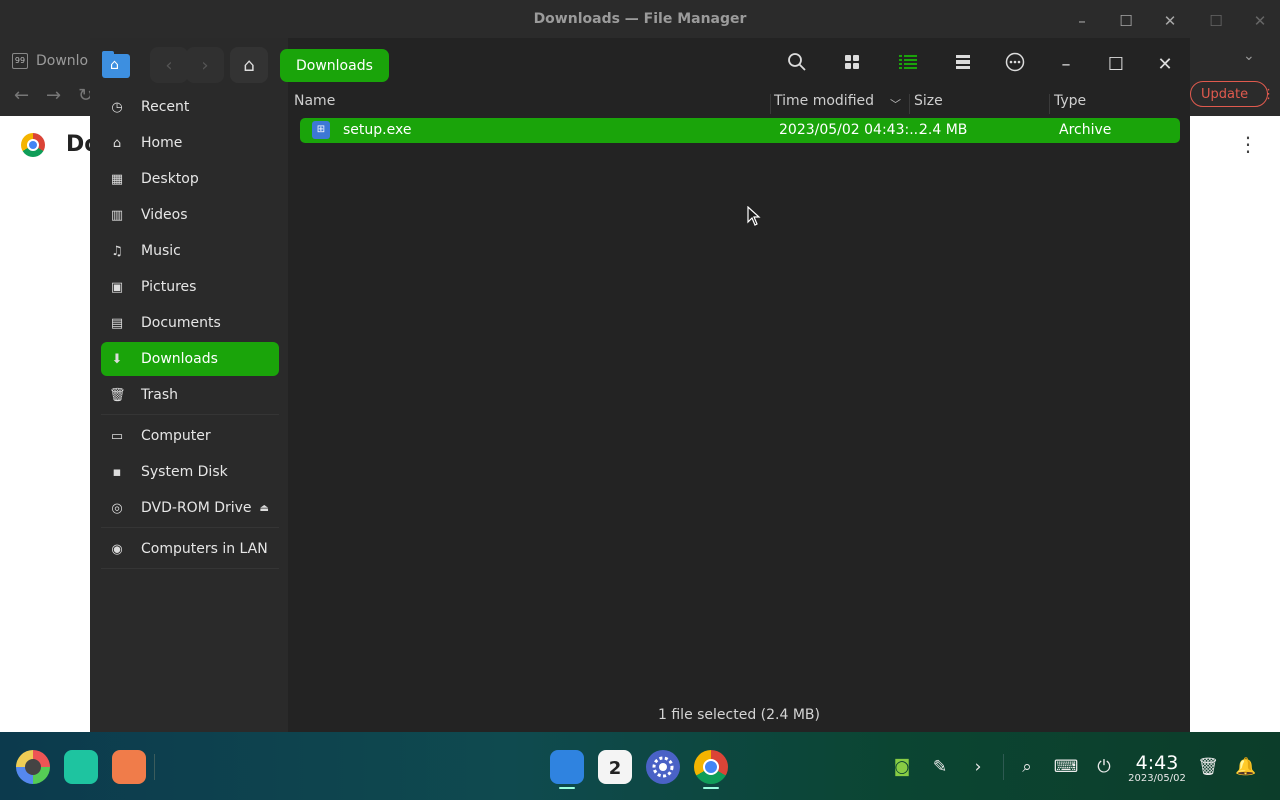 The width and height of the screenshot is (1280, 800). Describe the element at coordinates (1157, 763) in the screenshot. I see `clock-time: 4:43` at that location.